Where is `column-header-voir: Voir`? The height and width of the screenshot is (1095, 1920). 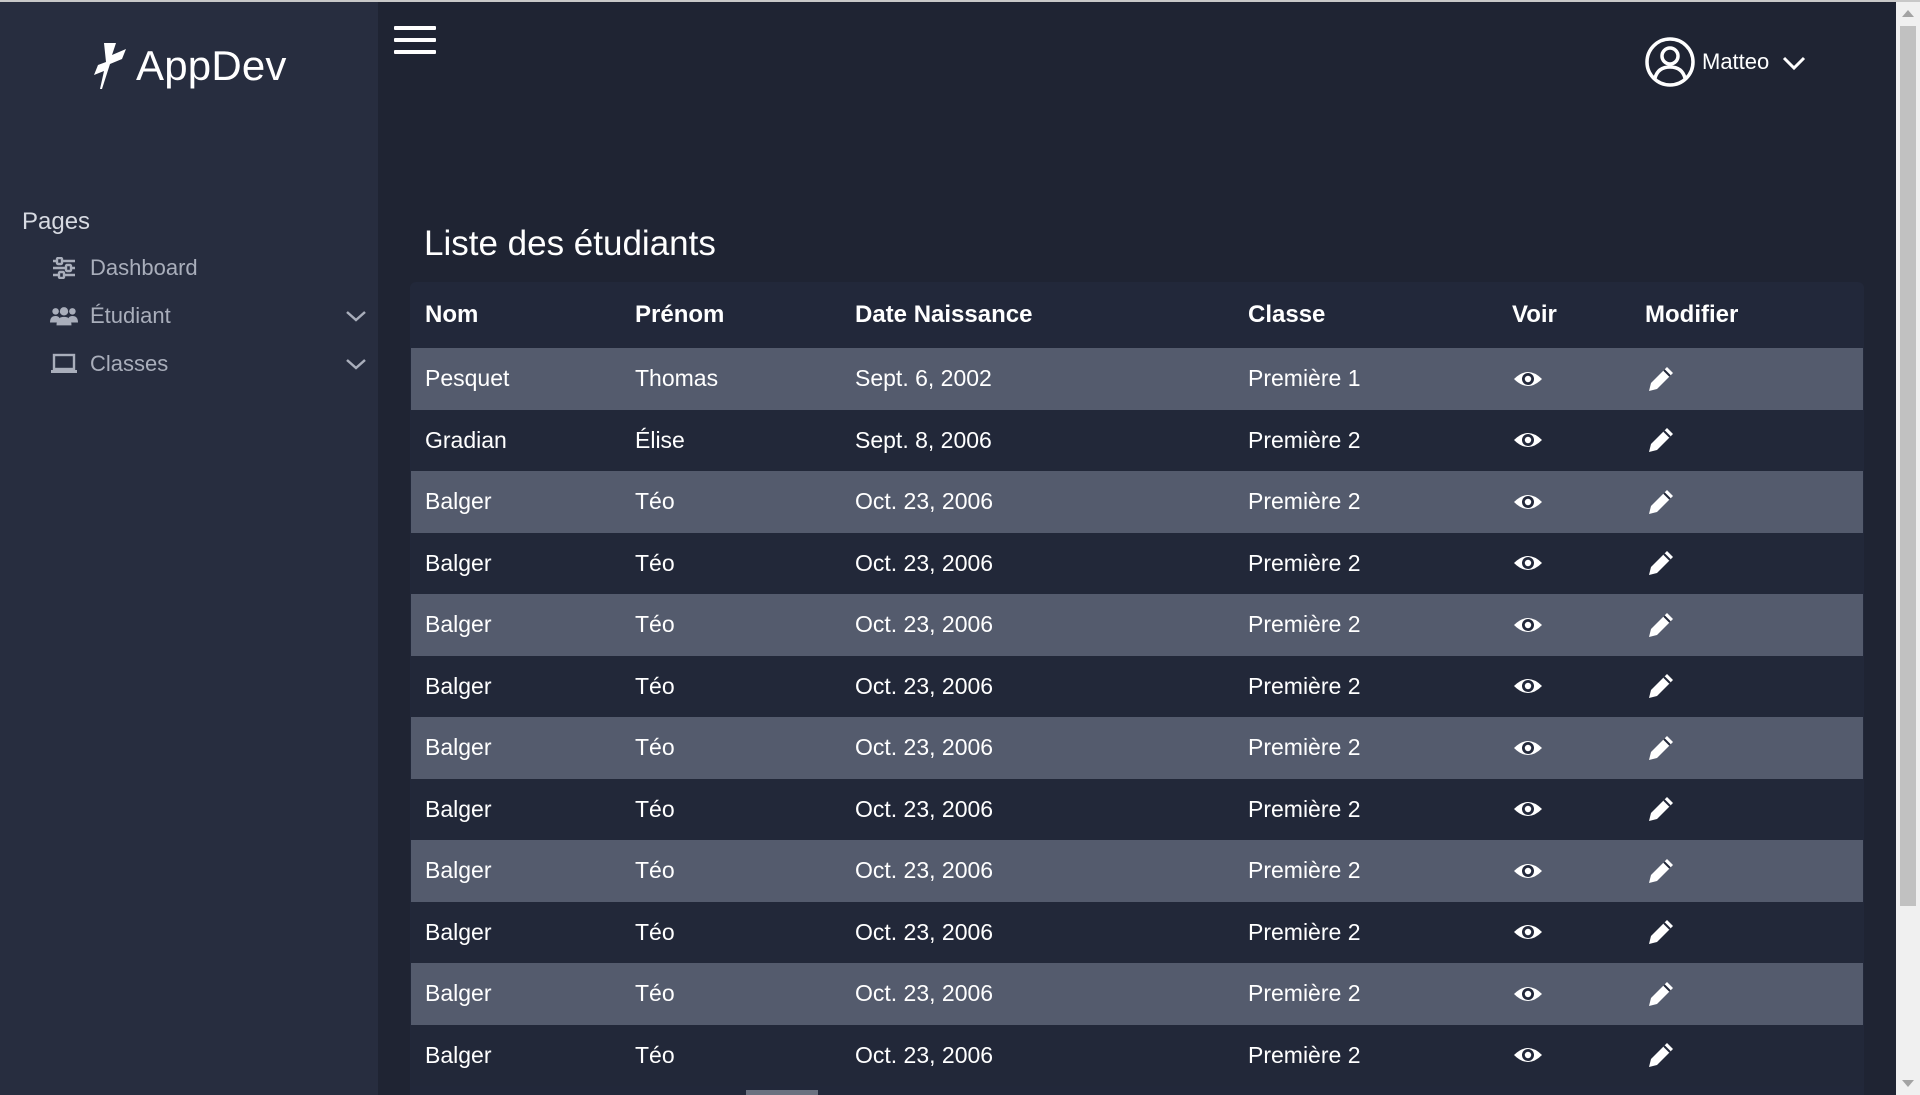 column-header-voir: Voir is located at coordinates (1534, 314).